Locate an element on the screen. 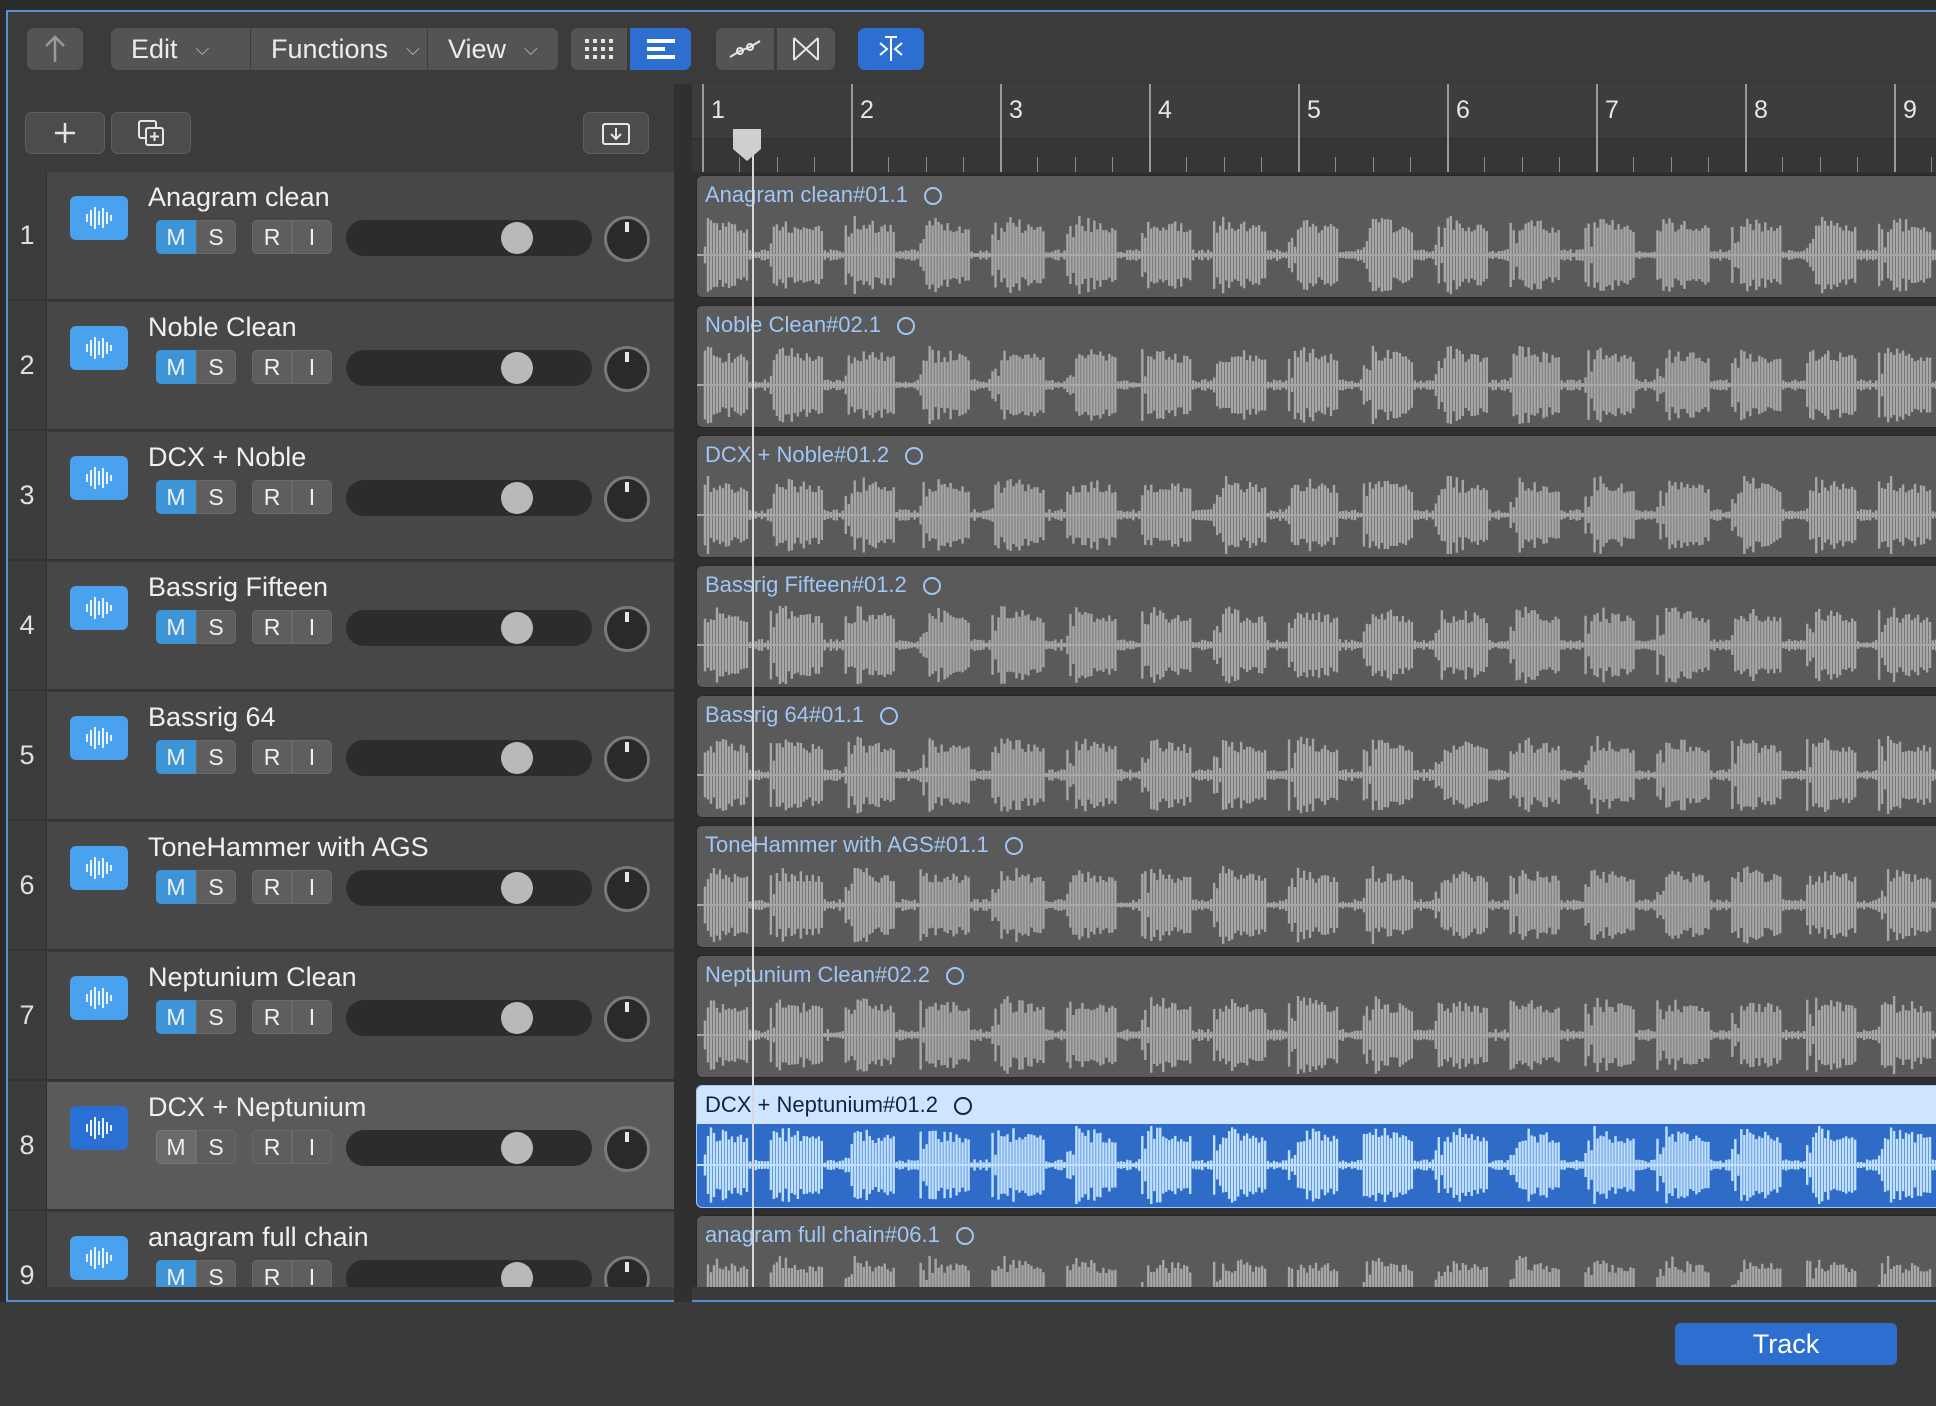 The height and width of the screenshot is (1406, 1936). track-name: Bassrig Fifteen is located at coordinates (238, 587).